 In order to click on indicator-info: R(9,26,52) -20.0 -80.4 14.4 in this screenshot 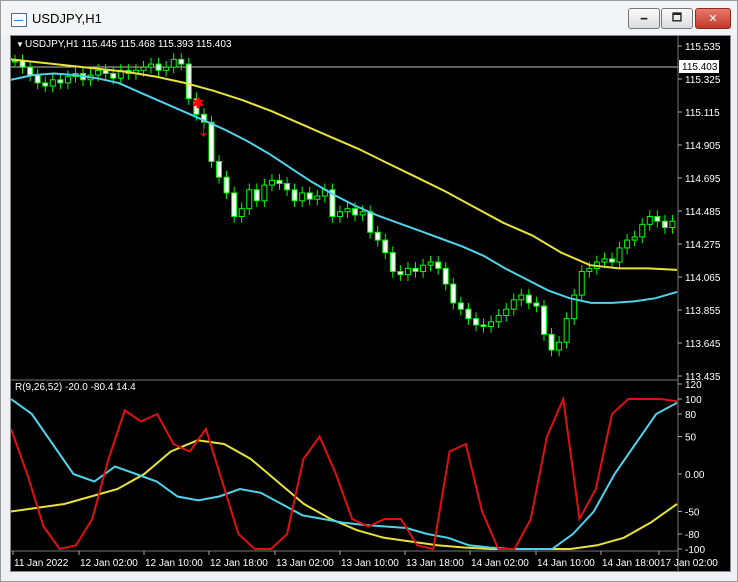, I will do `click(75, 387)`.